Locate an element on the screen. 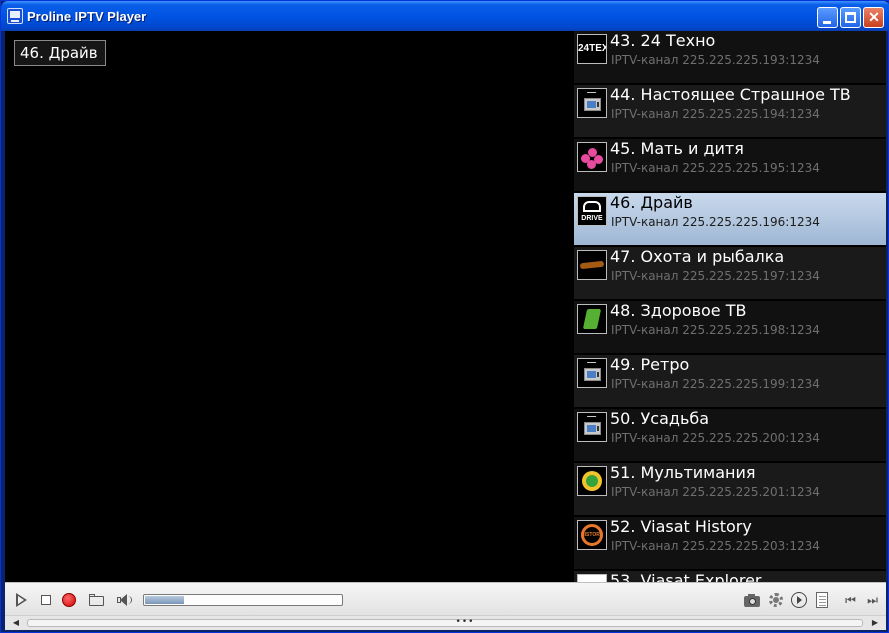  viasat-explorer-logo is located at coordinates (592, 578).